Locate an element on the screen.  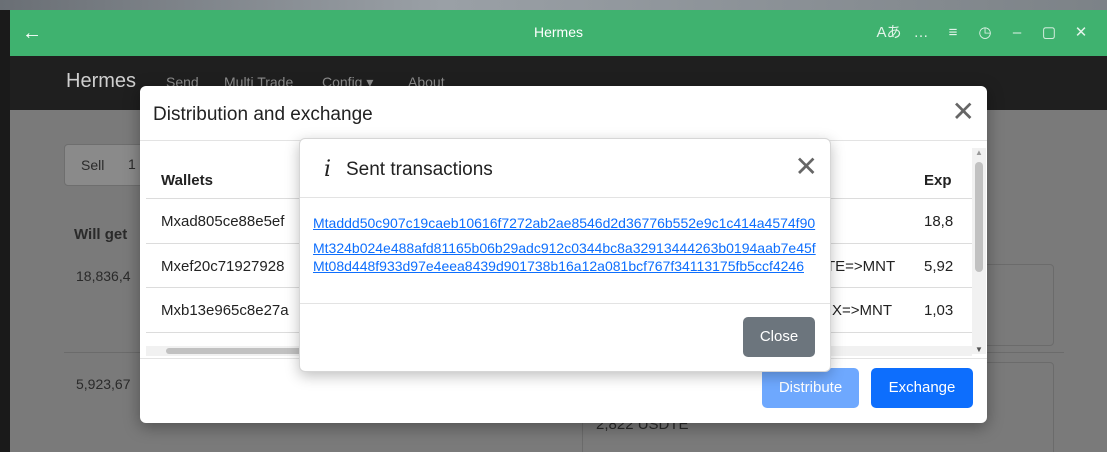
exchange-button: Exchange is located at coordinates (922, 388).